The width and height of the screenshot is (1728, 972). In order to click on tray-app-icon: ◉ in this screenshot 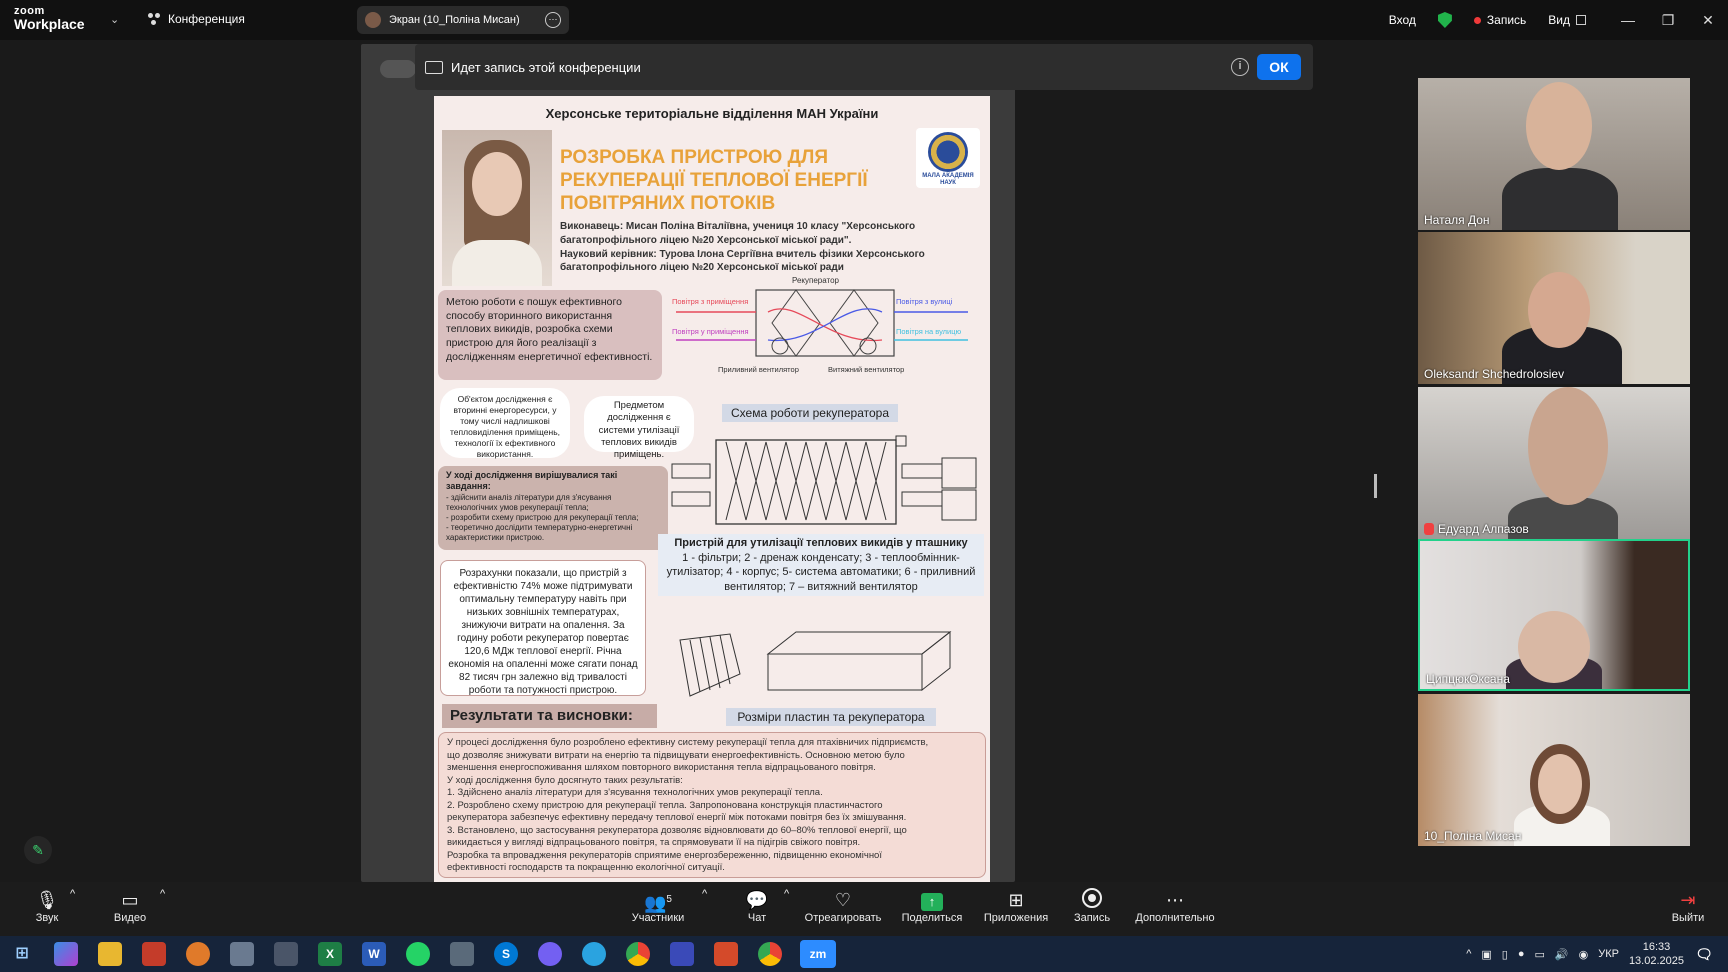, I will do `click(1584, 954)`.